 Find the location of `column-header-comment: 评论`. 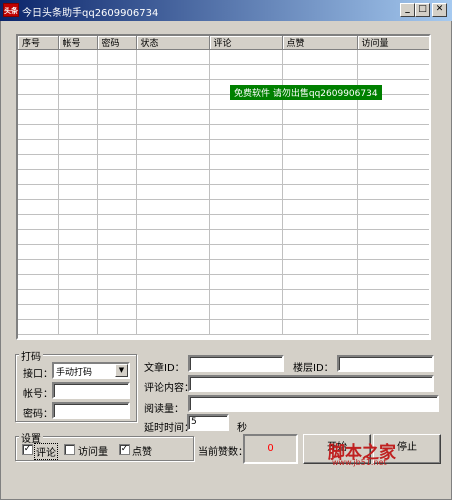

column-header-comment: 评论 is located at coordinates (246, 43).